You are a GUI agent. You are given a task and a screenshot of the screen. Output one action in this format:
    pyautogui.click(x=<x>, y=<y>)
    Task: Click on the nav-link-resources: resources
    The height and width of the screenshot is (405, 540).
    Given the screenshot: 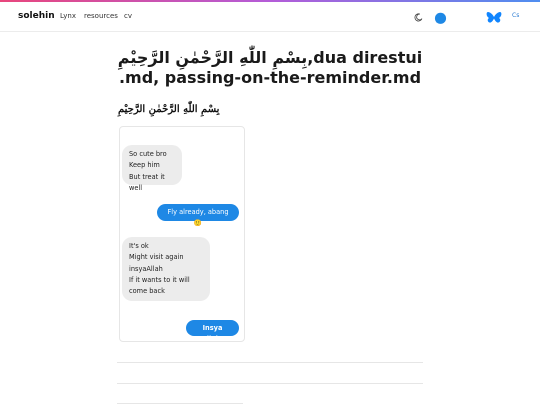 What is the action you would take?
    pyautogui.click(x=101, y=16)
    